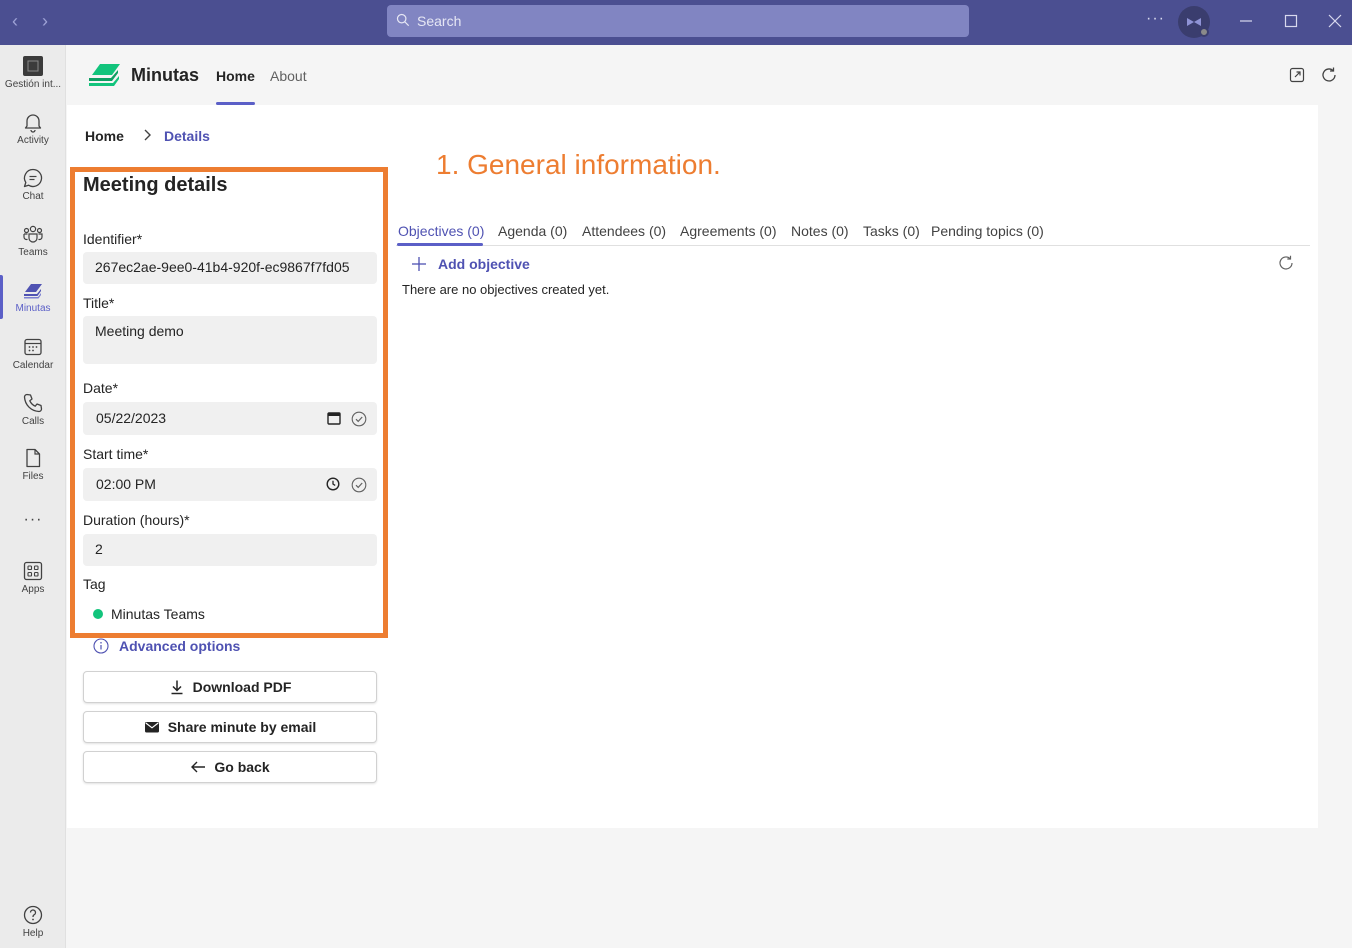 The height and width of the screenshot is (948, 1352). Describe the element at coordinates (101, 646) in the screenshot. I see `info-icon` at that location.